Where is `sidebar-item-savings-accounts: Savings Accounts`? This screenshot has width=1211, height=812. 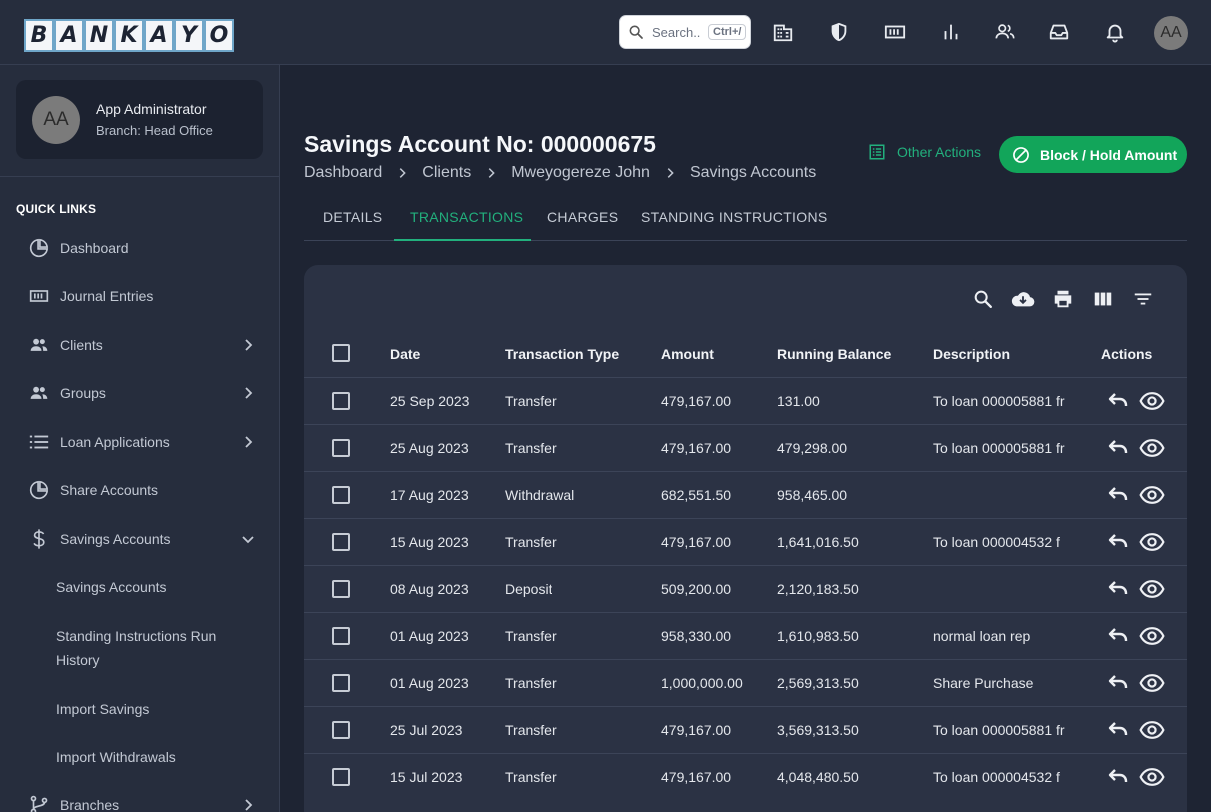
sidebar-item-savings-accounts: Savings Accounts is located at coordinates (139, 539).